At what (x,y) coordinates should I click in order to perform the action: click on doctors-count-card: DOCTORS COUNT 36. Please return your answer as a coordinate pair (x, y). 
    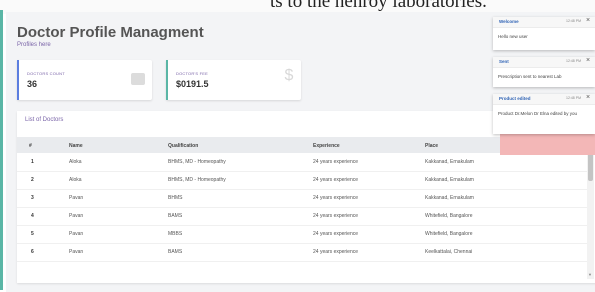
    Looking at the image, I should click on (84, 80).